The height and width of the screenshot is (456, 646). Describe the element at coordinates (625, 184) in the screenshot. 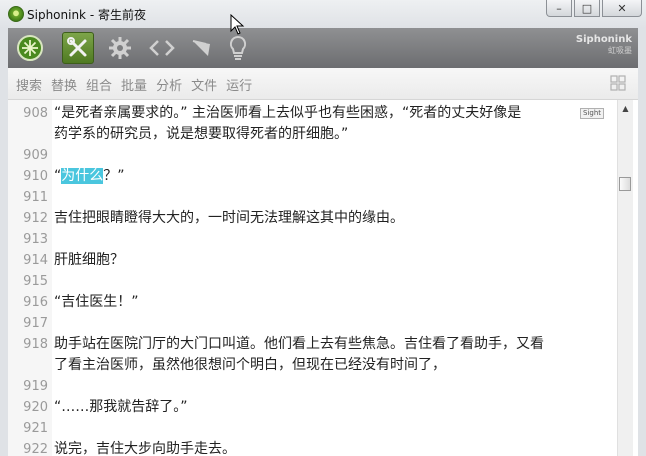

I see `scroll-thumb` at that location.